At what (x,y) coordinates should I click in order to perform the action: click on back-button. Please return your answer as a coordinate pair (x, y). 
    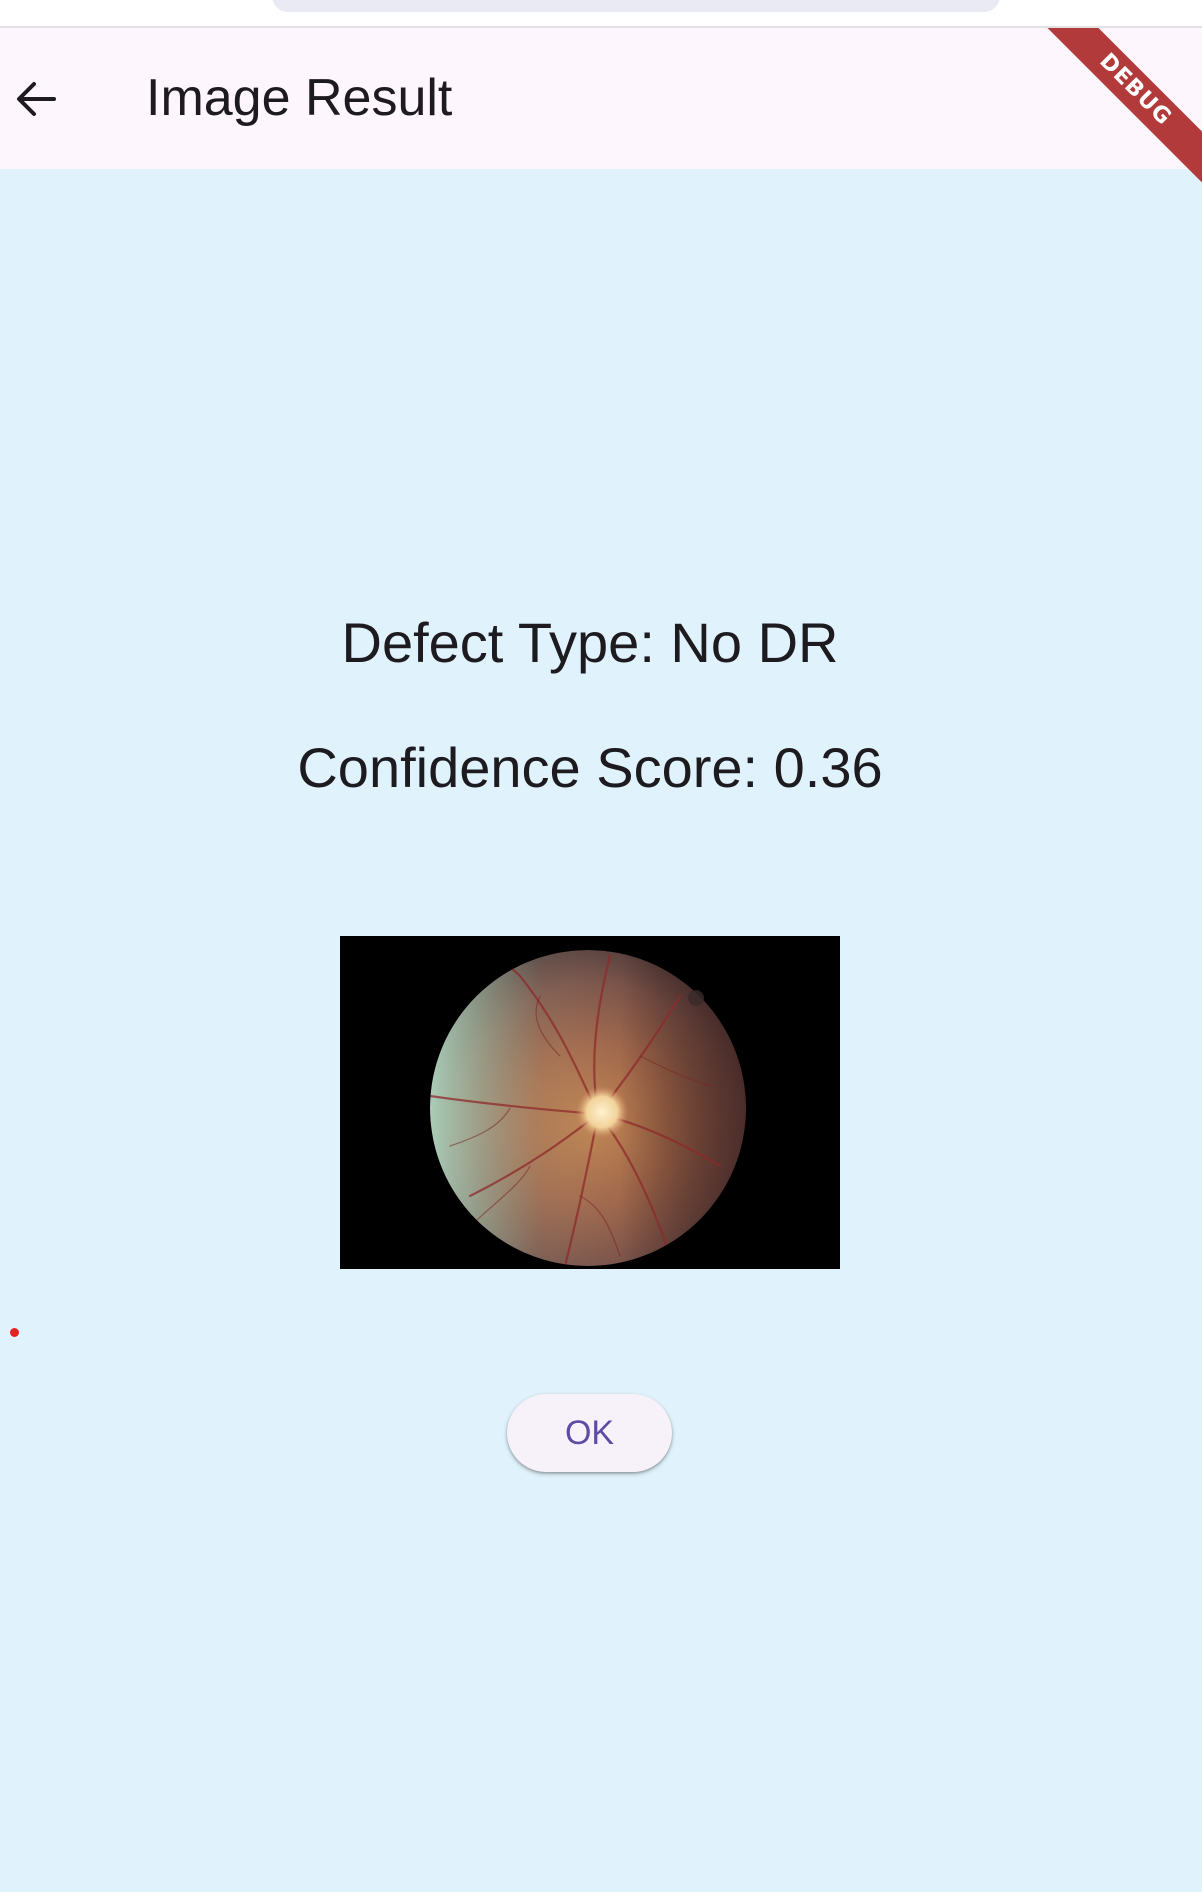
    Looking at the image, I should click on (36, 98).